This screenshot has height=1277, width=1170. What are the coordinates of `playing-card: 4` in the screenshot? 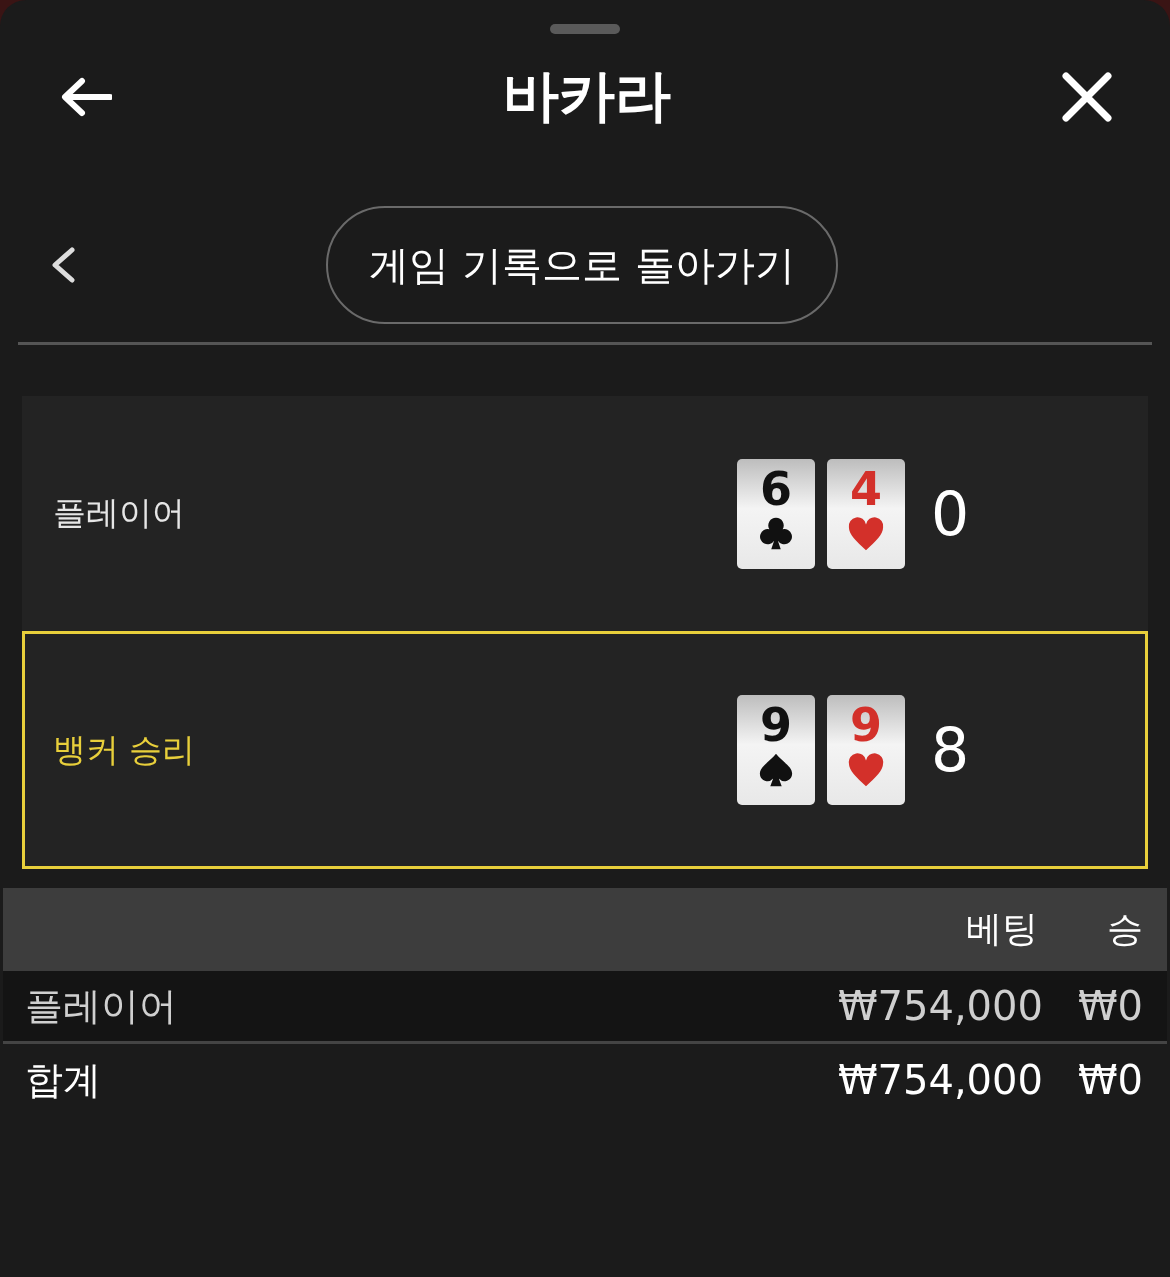 It's located at (866, 513).